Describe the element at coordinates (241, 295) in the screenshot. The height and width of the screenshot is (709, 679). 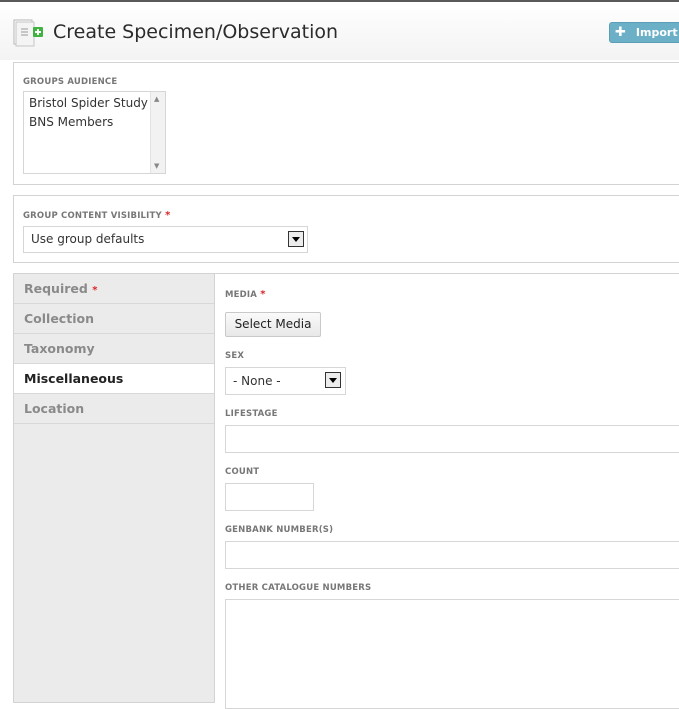
I see `media-label-text: MEDIA` at that location.